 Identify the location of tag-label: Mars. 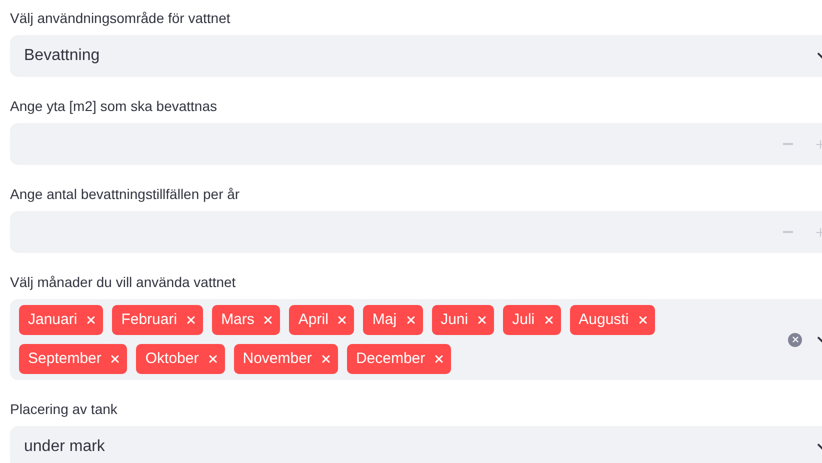
(237, 320).